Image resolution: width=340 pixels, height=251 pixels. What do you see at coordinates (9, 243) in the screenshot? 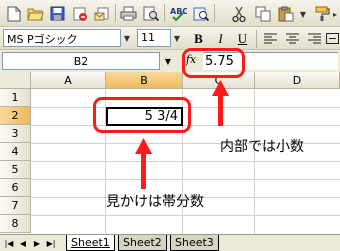
I see `first-sheet-icon: |◀` at bounding box center [9, 243].